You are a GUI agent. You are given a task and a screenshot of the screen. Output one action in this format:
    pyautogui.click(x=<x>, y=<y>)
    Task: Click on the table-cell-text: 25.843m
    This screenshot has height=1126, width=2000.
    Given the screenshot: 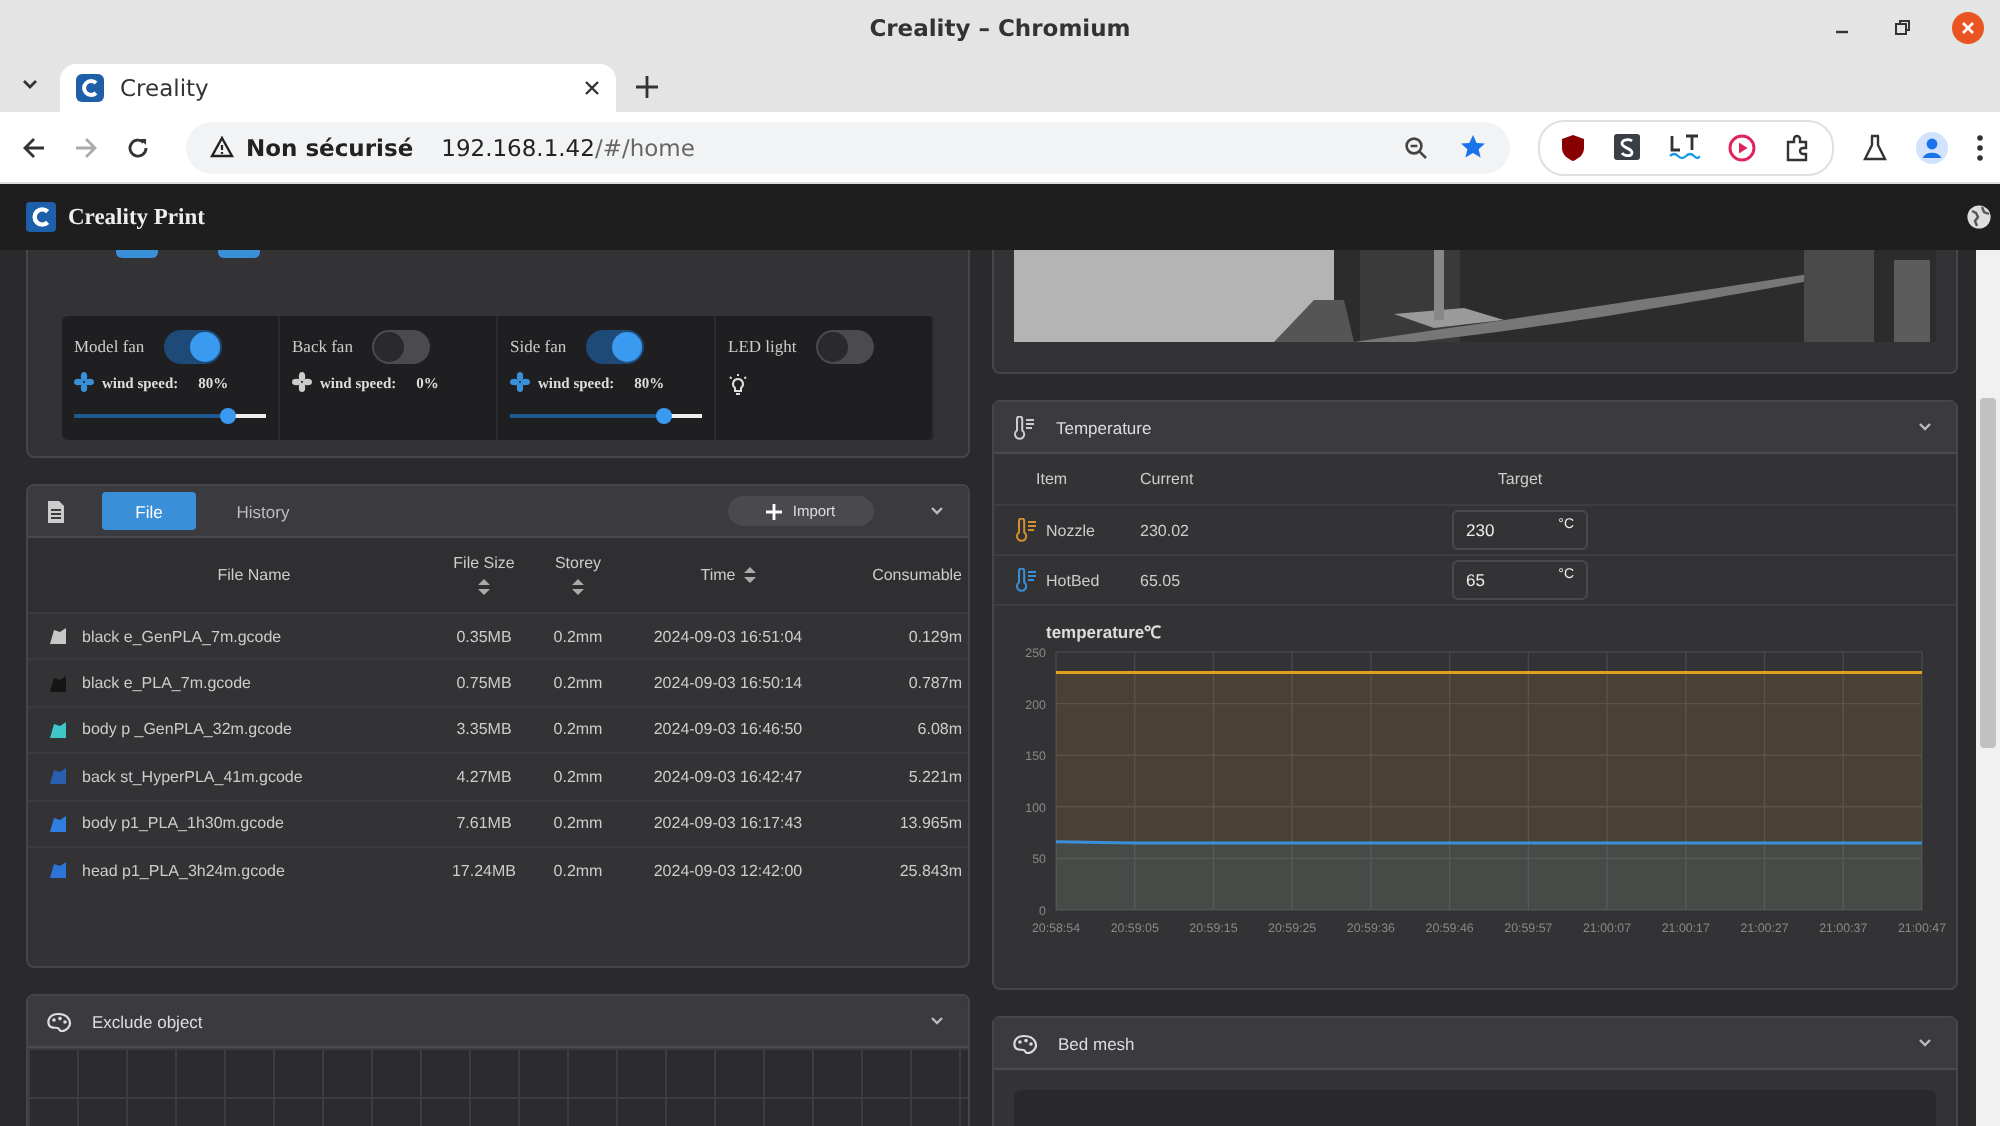 What is the action you would take?
    pyautogui.click(x=930, y=870)
    